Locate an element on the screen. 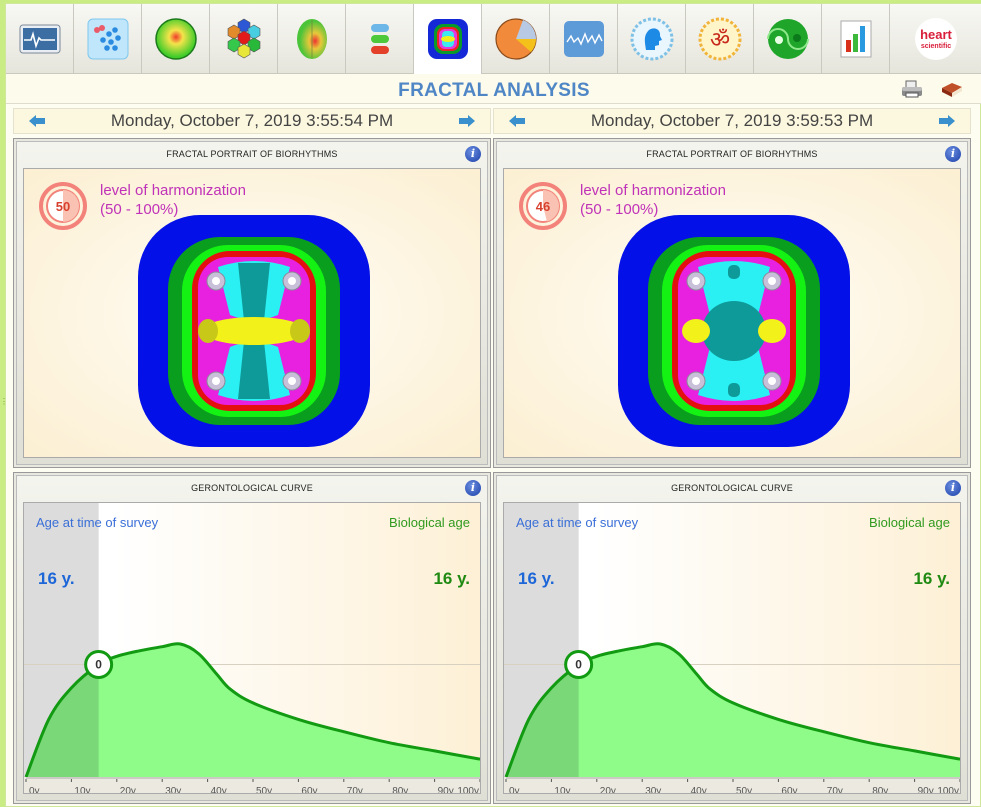 This screenshot has width=981, height=807. spine-icon is located at coordinates (379, 38).